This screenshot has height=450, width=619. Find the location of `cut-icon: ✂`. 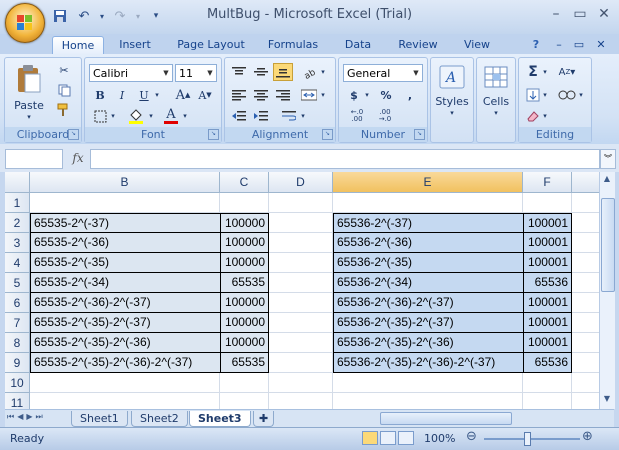

cut-icon: ✂ is located at coordinates (64, 70).